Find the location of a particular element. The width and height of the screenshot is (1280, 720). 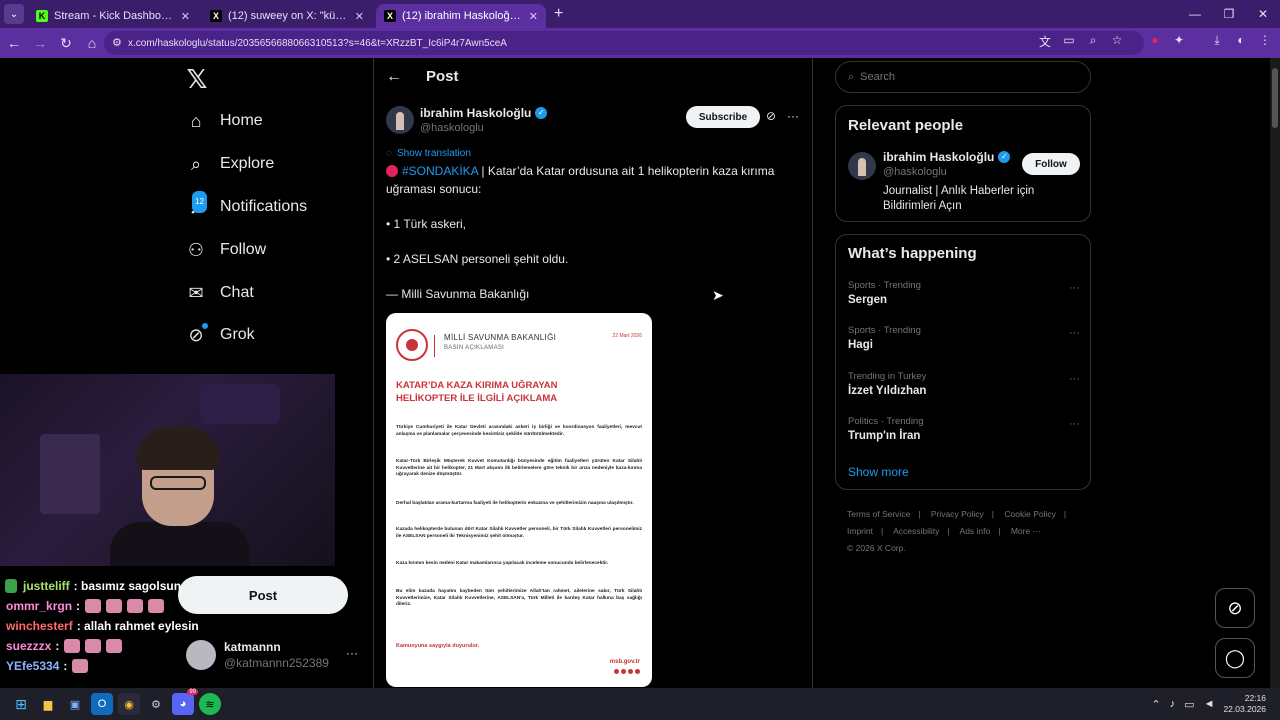

back-icon: ← is located at coordinates (14, 43).